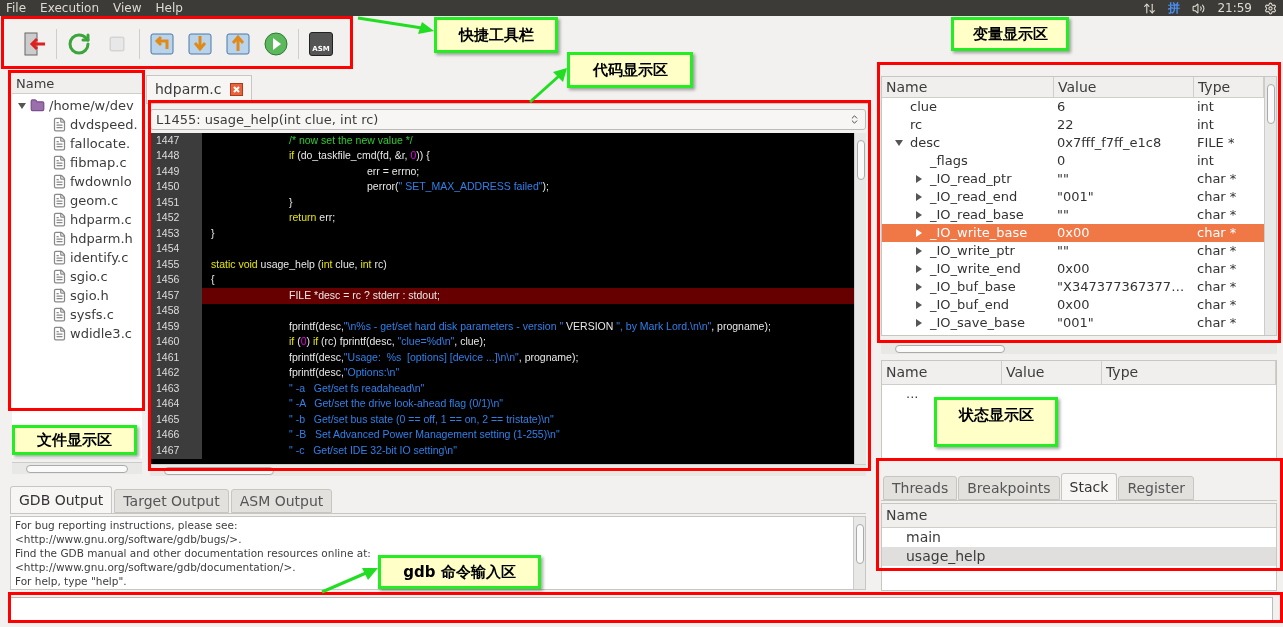 The height and width of the screenshot is (627, 1283). What do you see at coordinates (98, 162) in the screenshot?
I see `file-name: fibmap.c` at bounding box center [98, 162].